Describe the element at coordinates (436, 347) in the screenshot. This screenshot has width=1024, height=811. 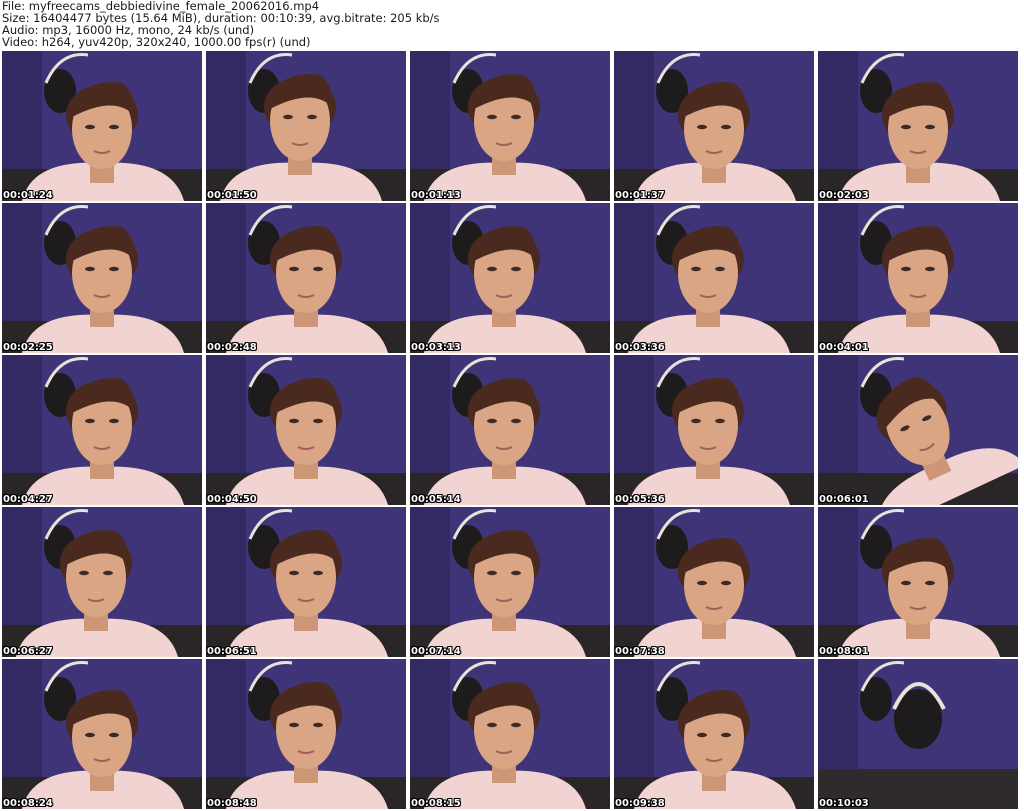
I see `thumbnail-timestamp: 00:03:13` at that location.